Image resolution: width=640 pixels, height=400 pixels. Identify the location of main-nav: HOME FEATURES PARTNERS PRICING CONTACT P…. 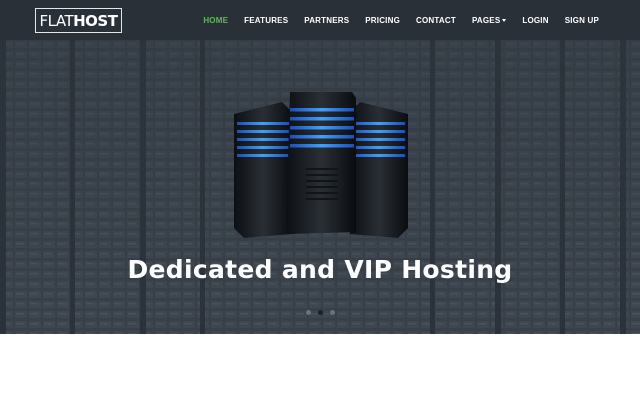
(401, 20).